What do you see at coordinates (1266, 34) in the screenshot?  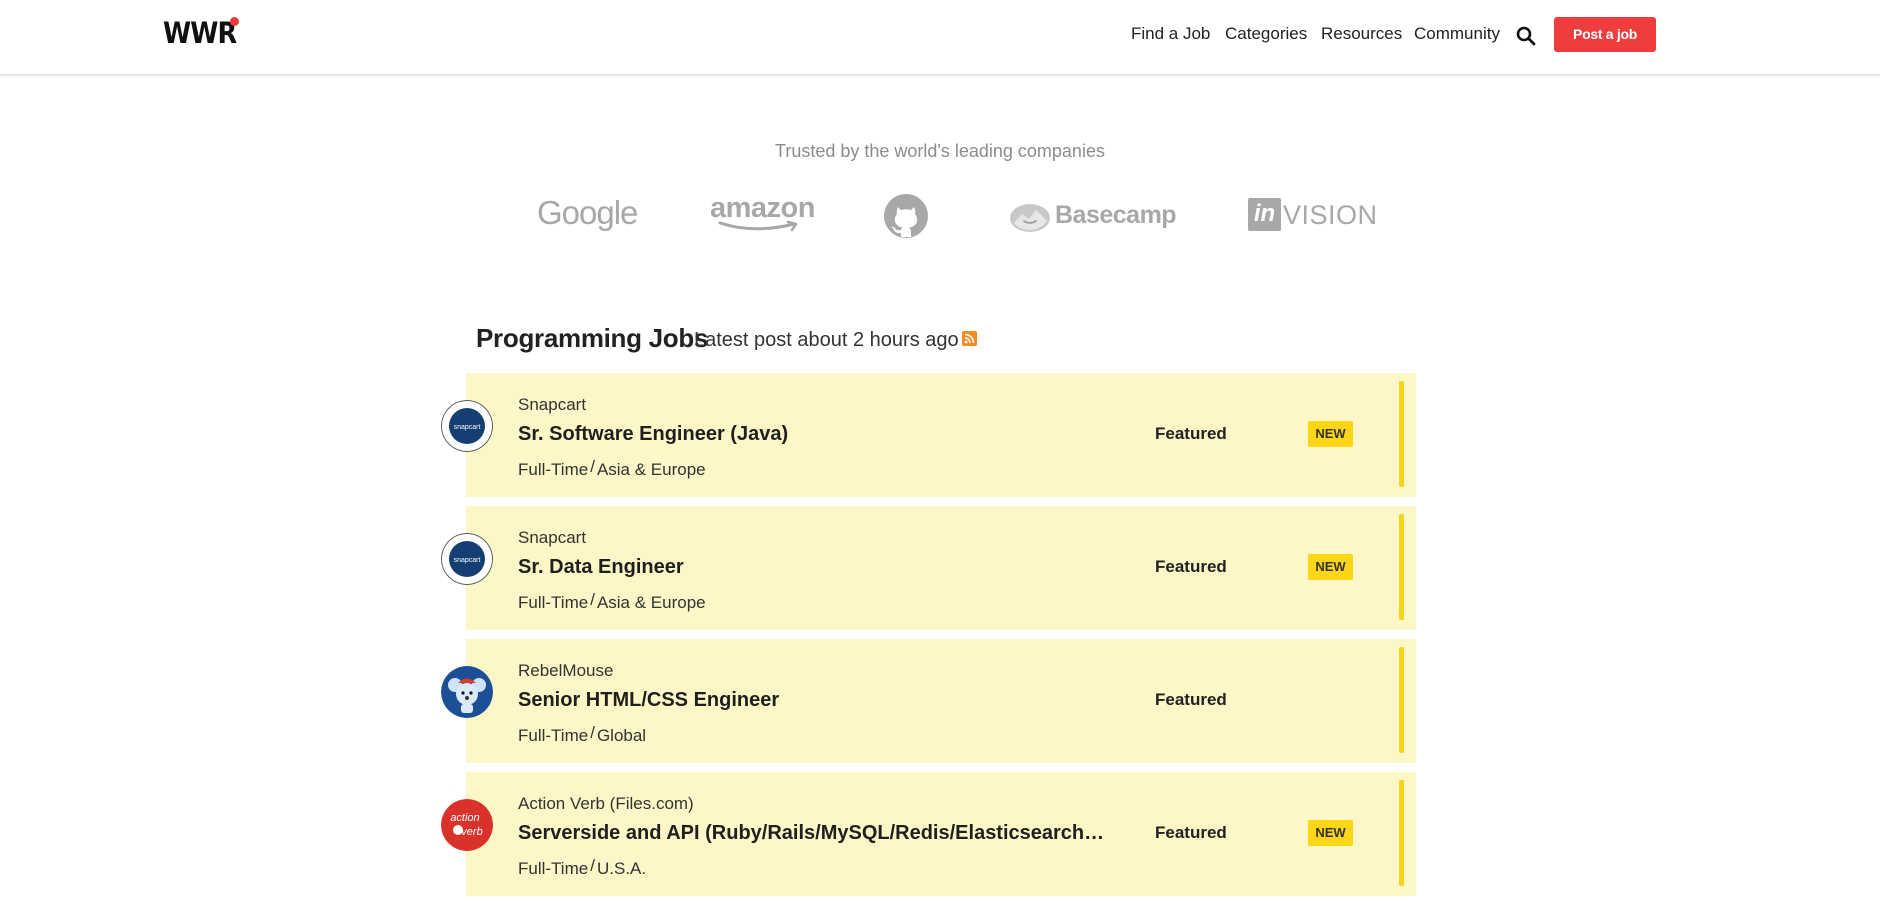 I see `nav-categories: Categories` at bounding box center [1266, 34].